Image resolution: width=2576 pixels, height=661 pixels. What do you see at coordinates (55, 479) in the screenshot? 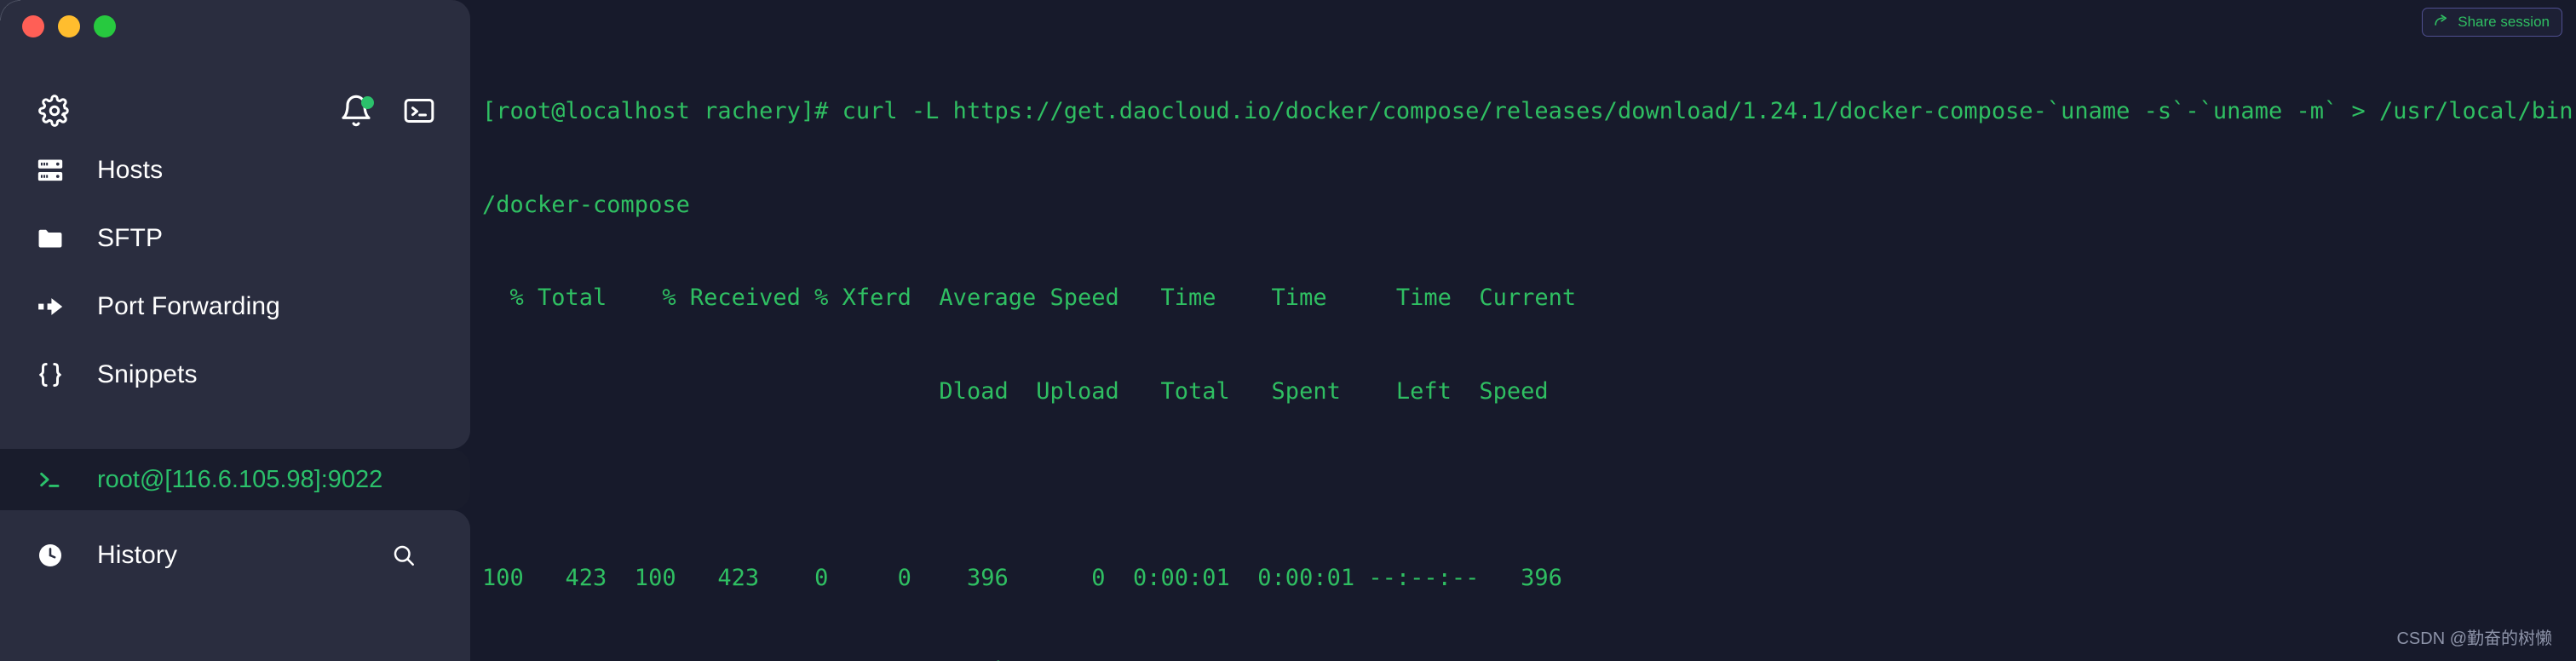
I see `terminal-prompt-icon` at bounding box center [55, 479].